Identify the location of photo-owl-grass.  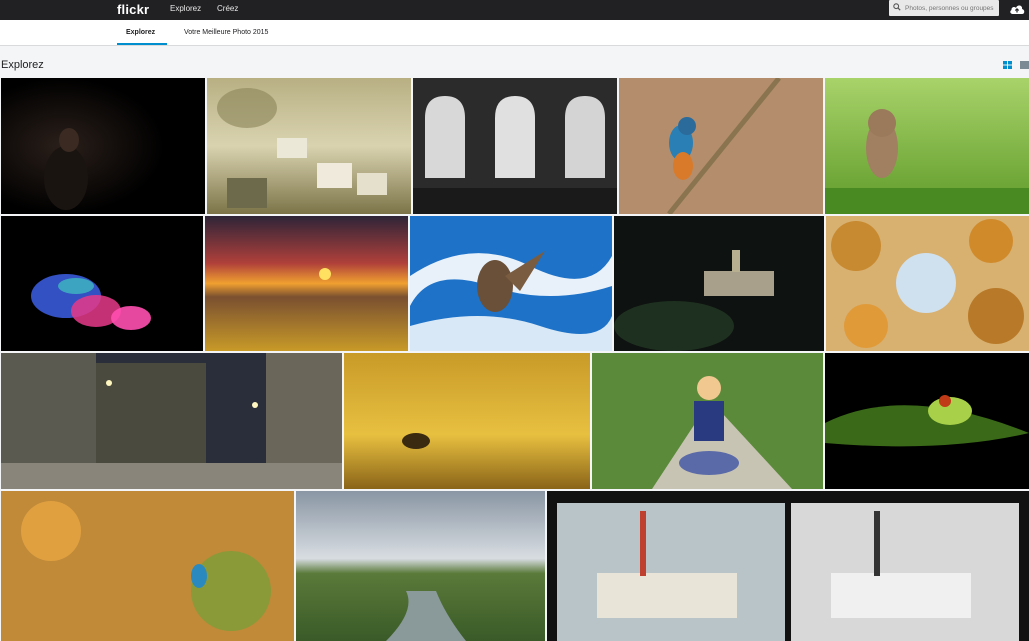
(927, 146).